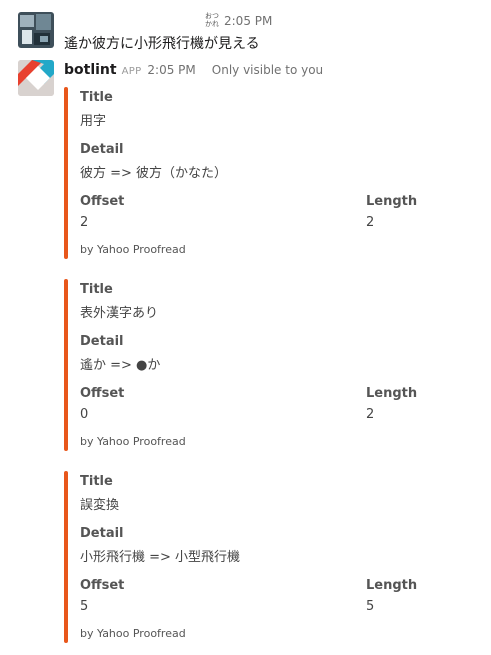  I want to click on app-badge: APP, so click(131, 71).